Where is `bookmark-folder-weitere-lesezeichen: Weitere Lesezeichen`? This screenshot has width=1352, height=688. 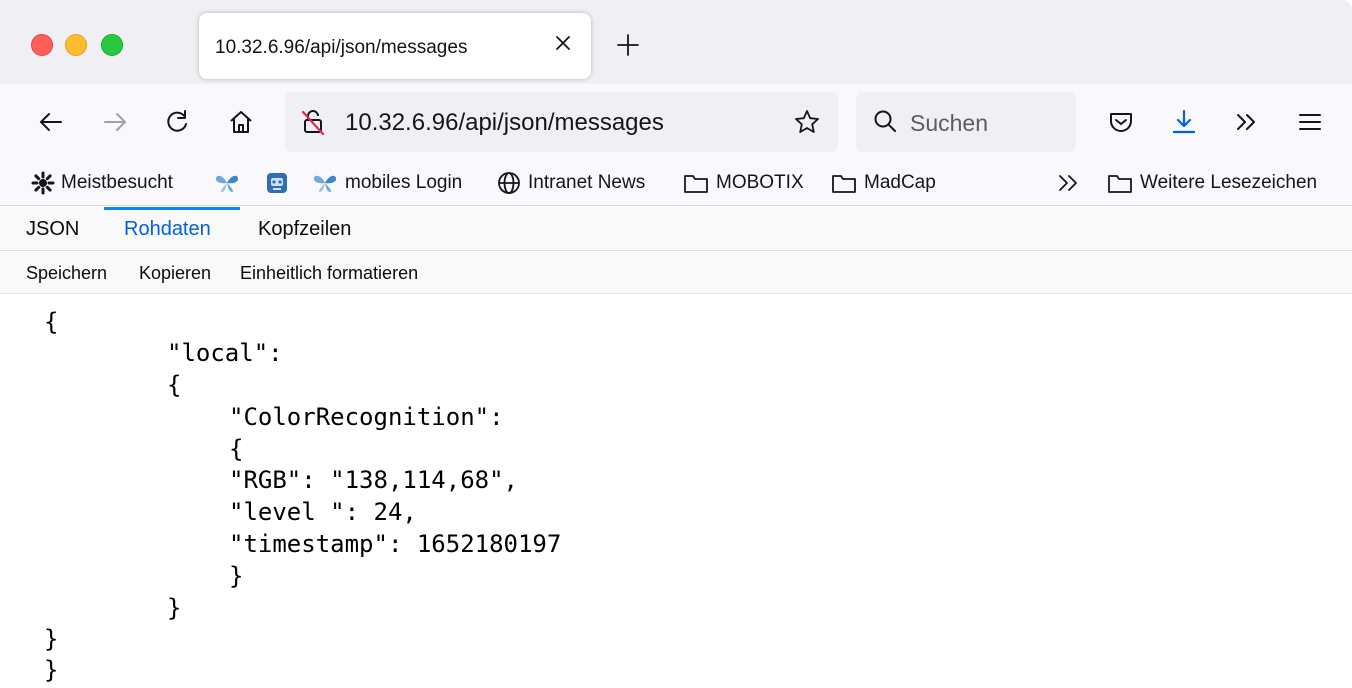 bookmark-folder-weitere-lesezeichen: Weitere Lesezeichen is located at coordinates (1211, 183).